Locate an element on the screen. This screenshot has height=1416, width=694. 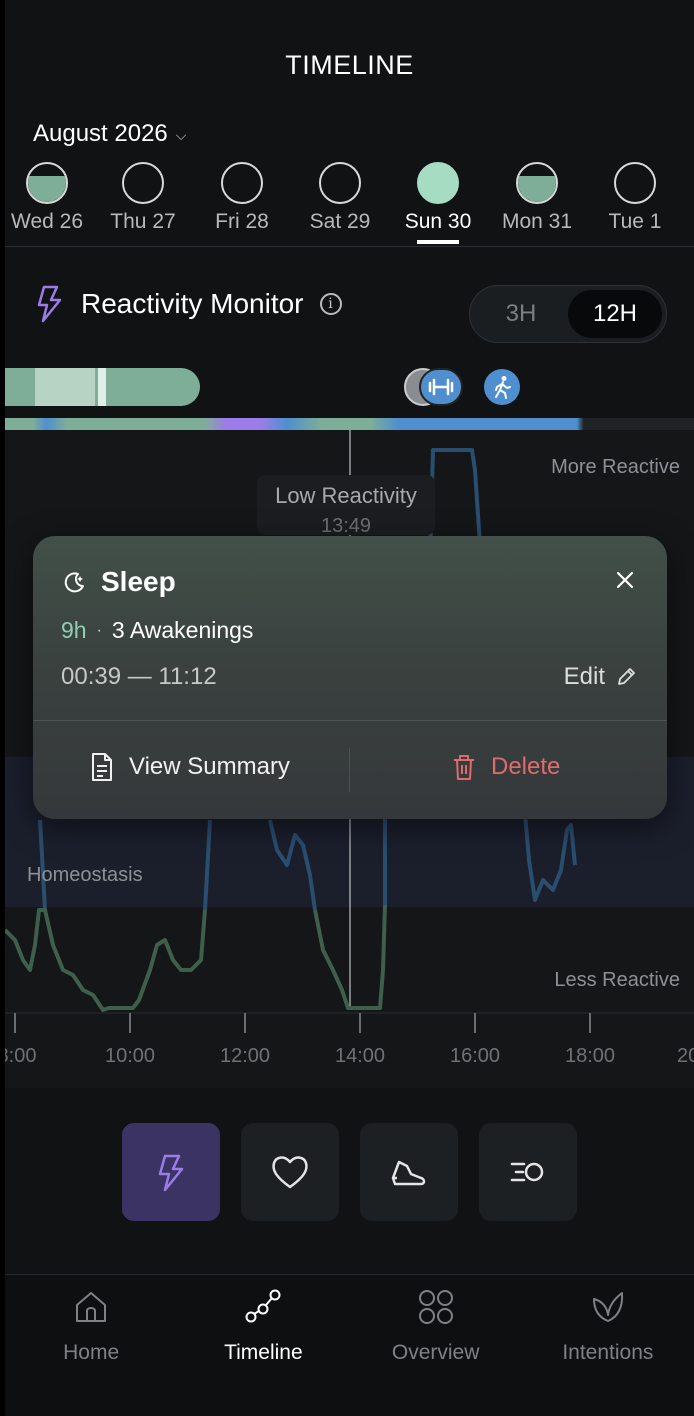
nav-intentions-label: Intentions is located at coordinates (608, 1352).